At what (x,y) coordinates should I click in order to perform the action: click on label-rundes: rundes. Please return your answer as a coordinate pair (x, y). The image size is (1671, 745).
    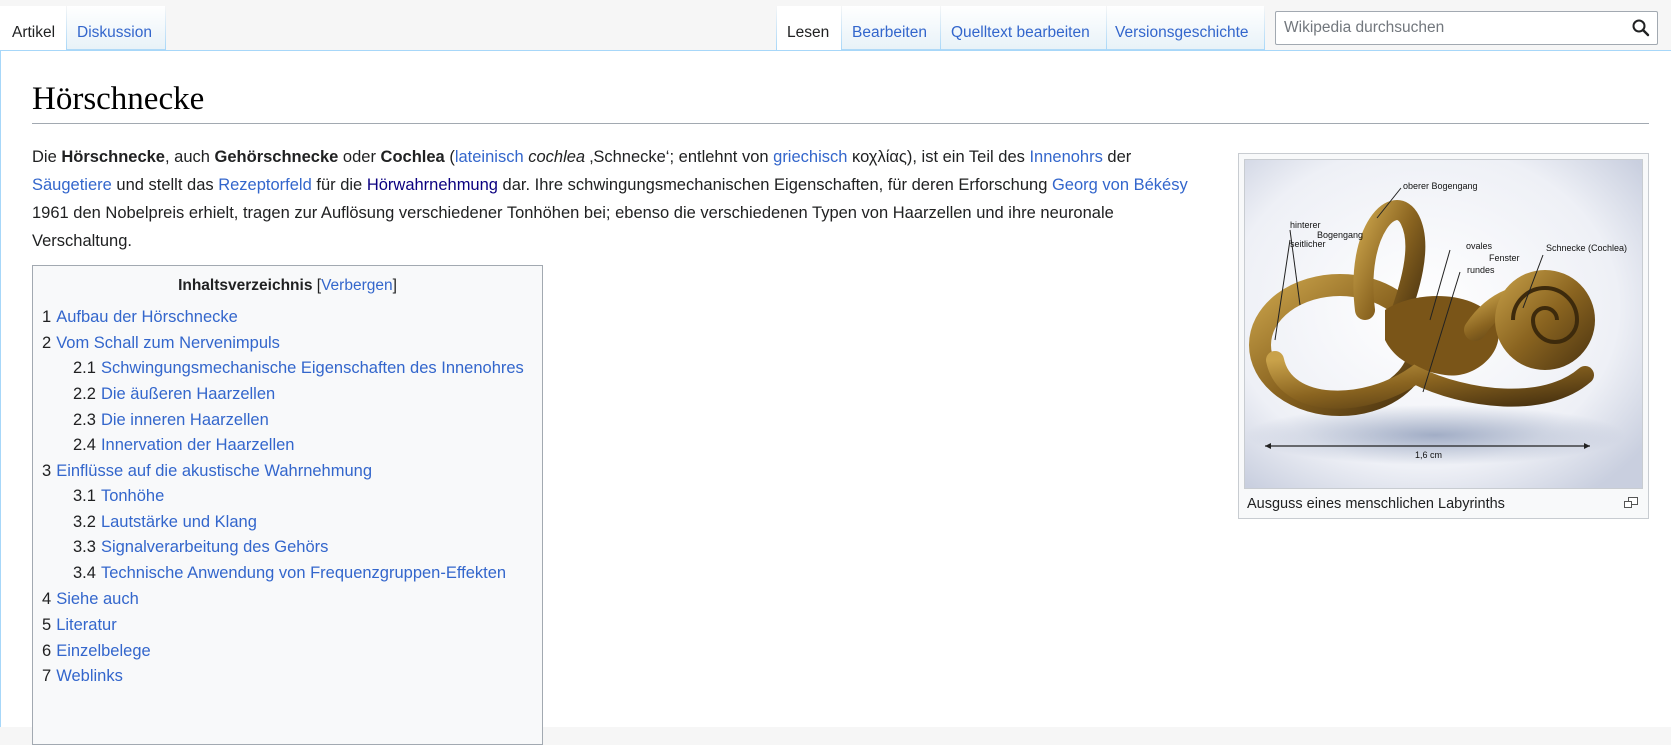
    Looking at the image, I should click on (1481, 270).